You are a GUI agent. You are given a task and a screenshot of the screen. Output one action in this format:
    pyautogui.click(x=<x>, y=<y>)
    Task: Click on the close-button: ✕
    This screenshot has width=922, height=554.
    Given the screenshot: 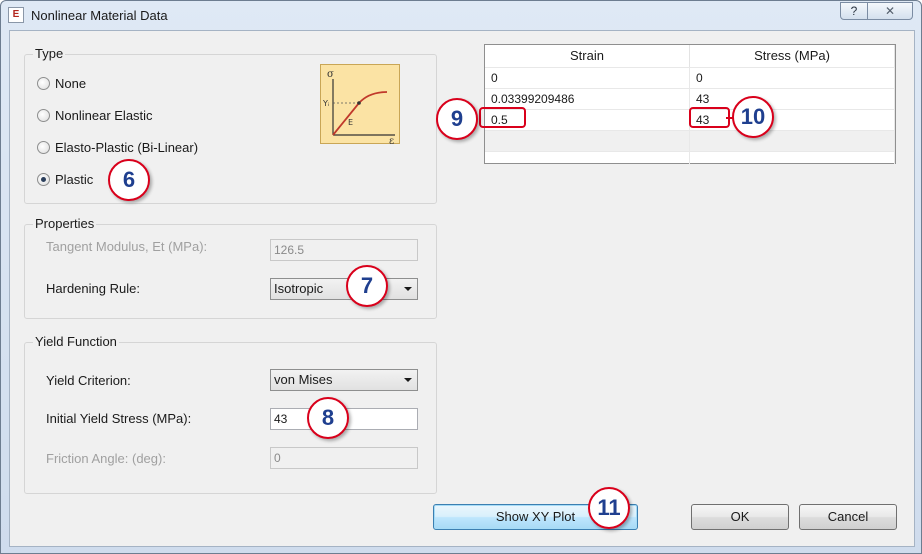 What is the action you would take?
    pyautogui.click(x=890, y=11)
    